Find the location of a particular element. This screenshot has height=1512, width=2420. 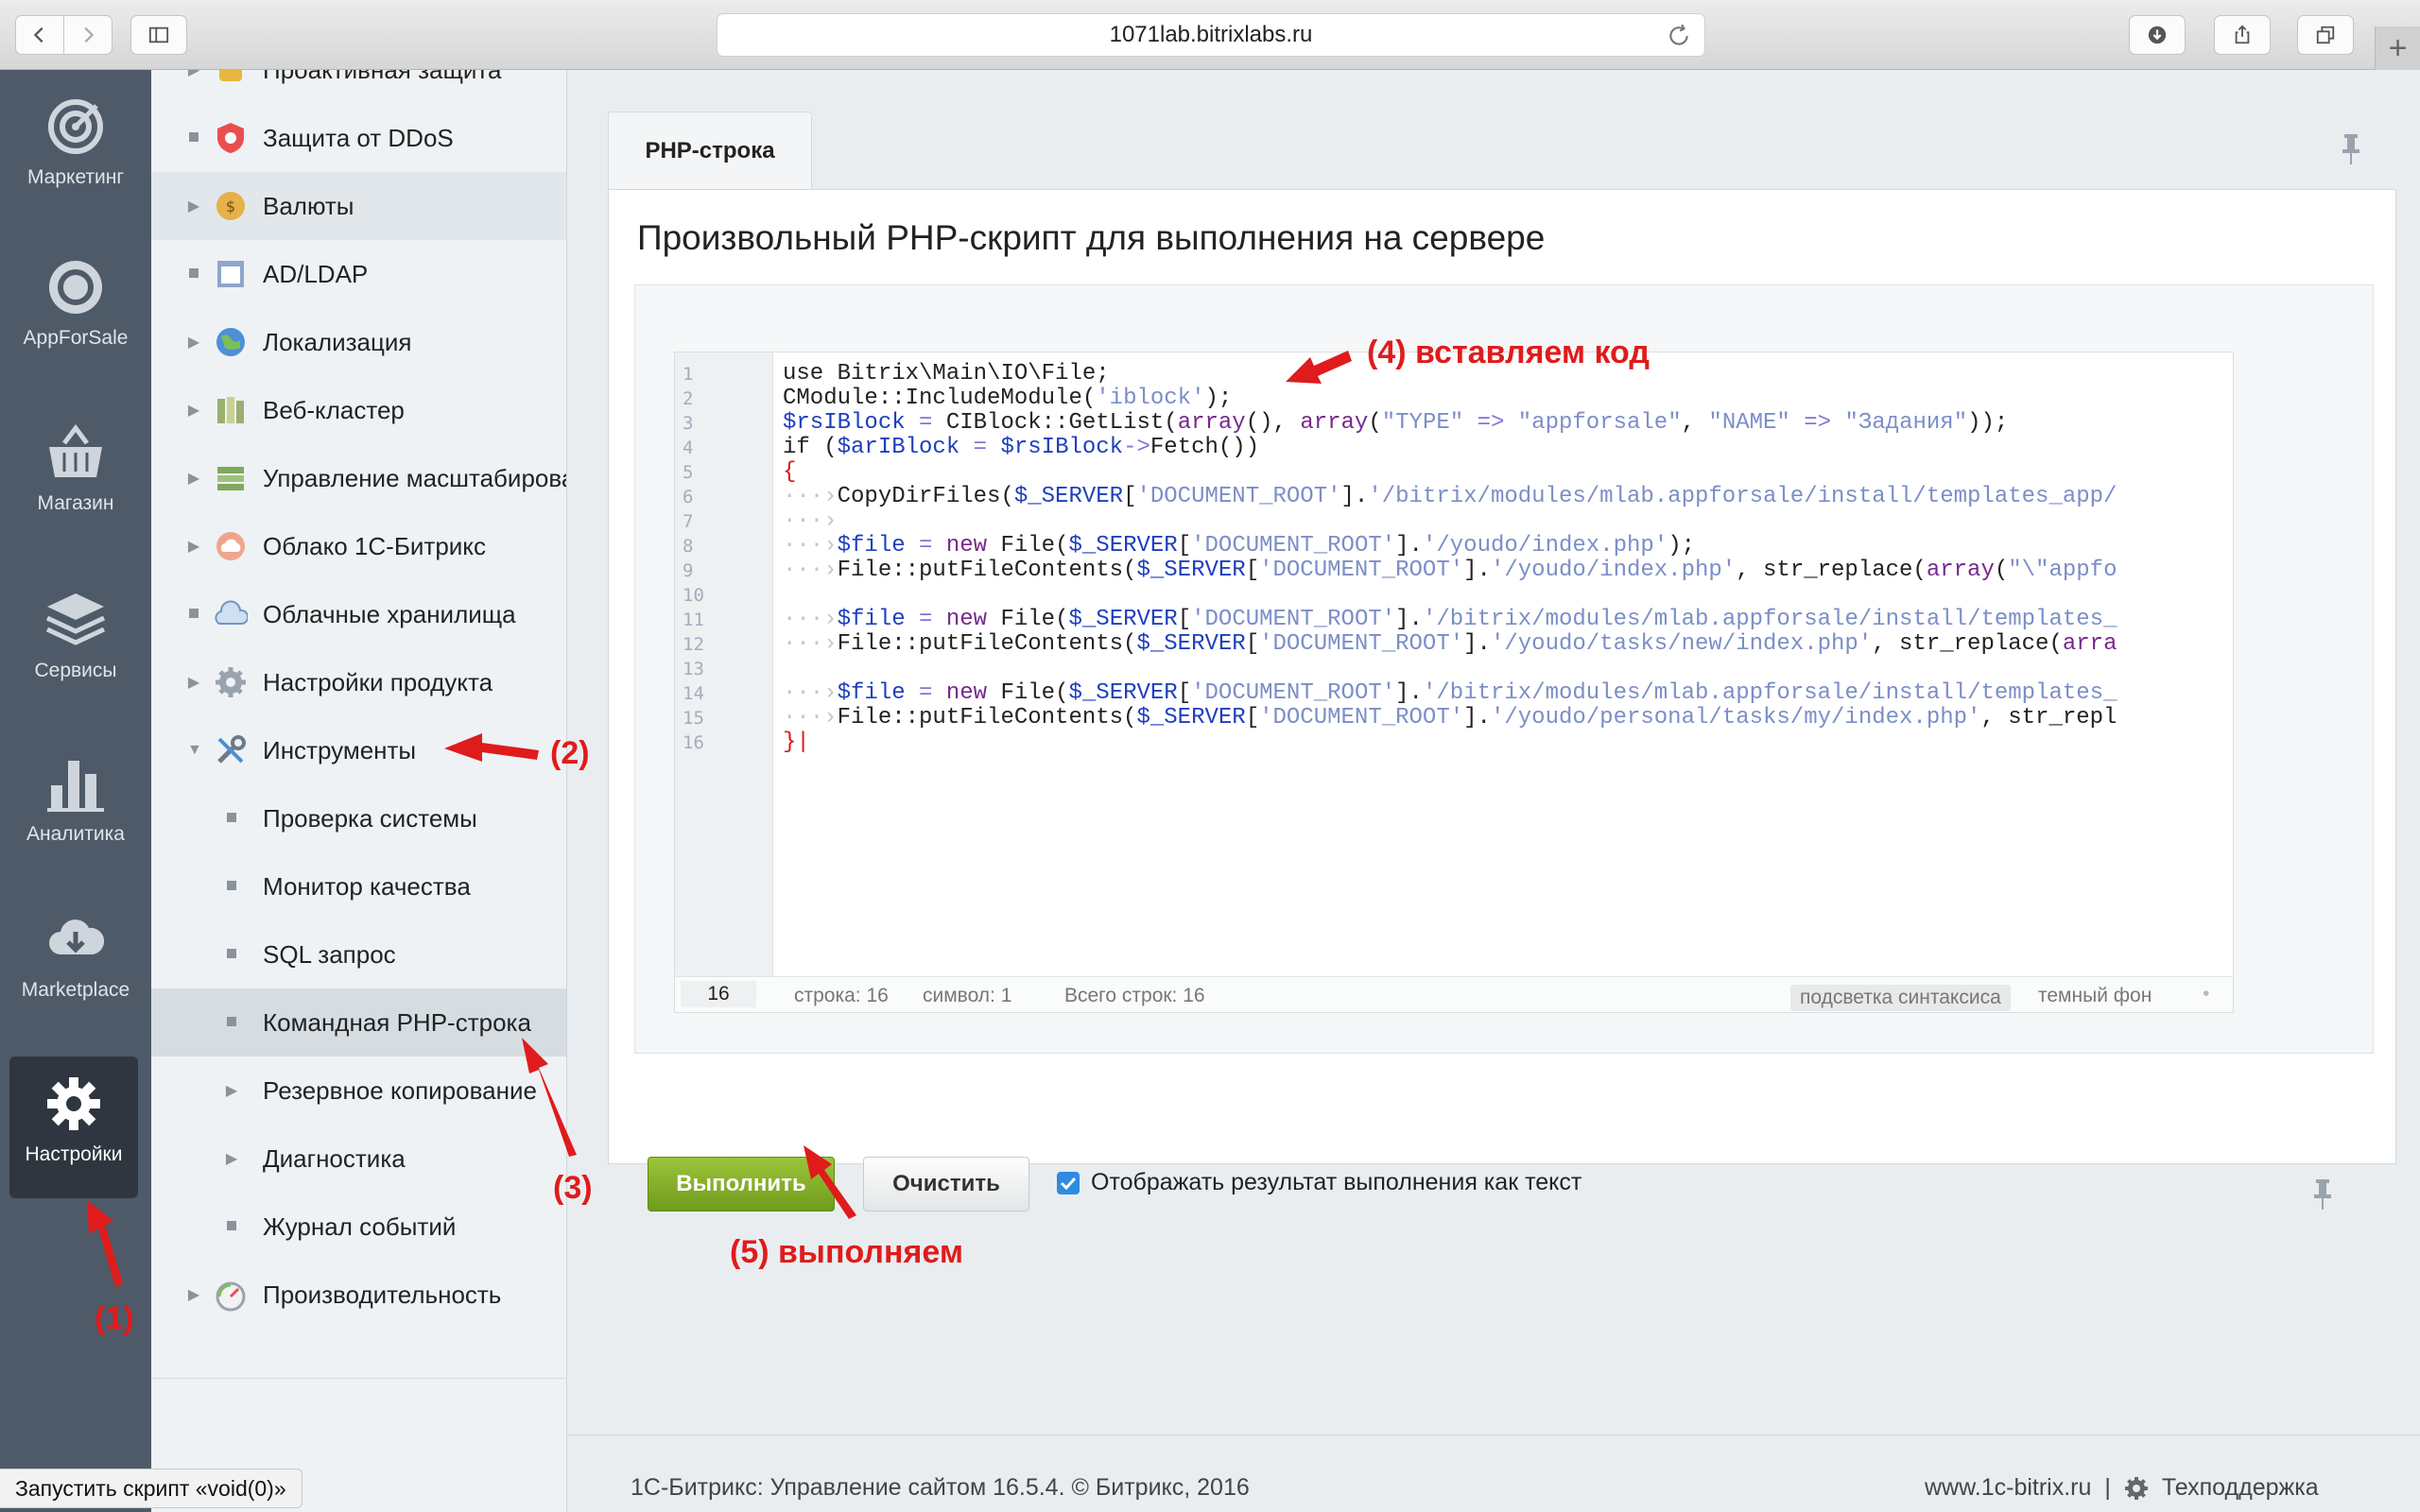

tabs-overview-button is located at coordinates (2325, 35).